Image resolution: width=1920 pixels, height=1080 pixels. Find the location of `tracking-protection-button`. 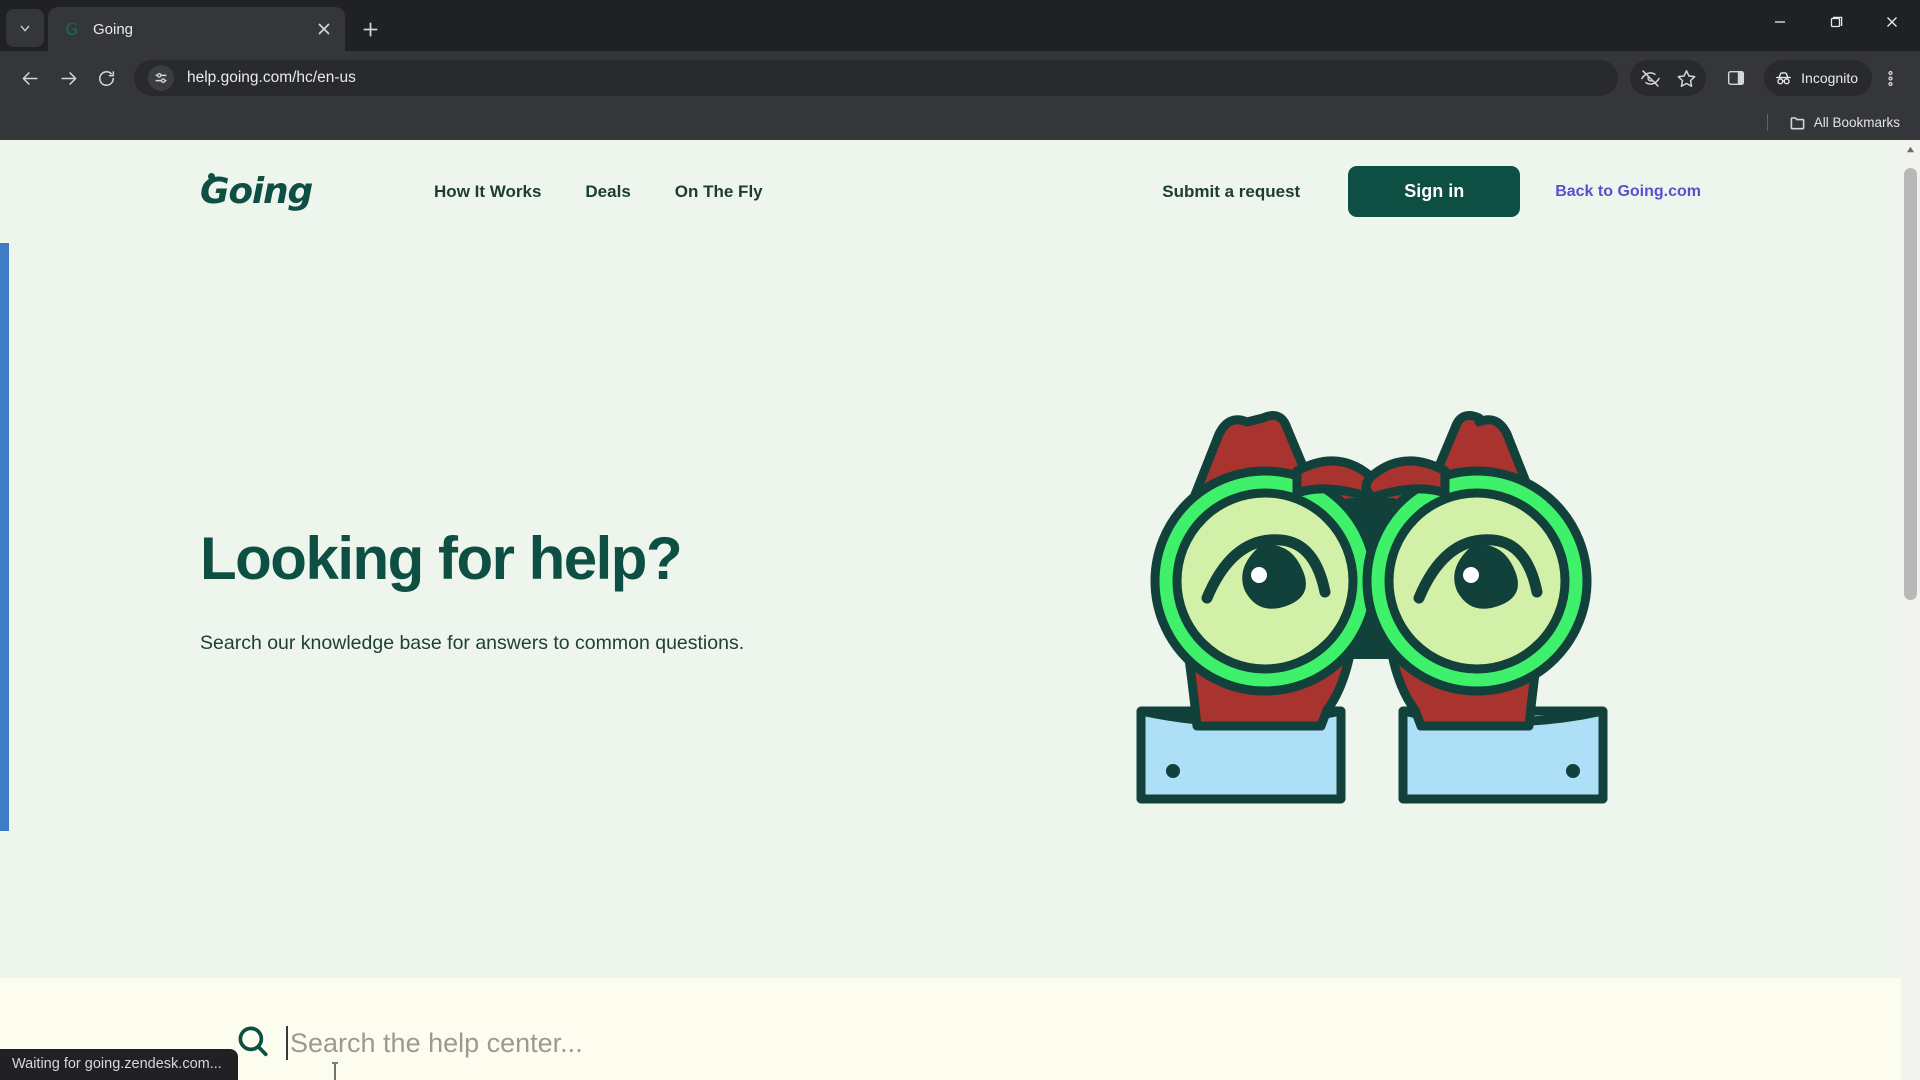

tracking-protection-button is located at coordinates (1650, 78).